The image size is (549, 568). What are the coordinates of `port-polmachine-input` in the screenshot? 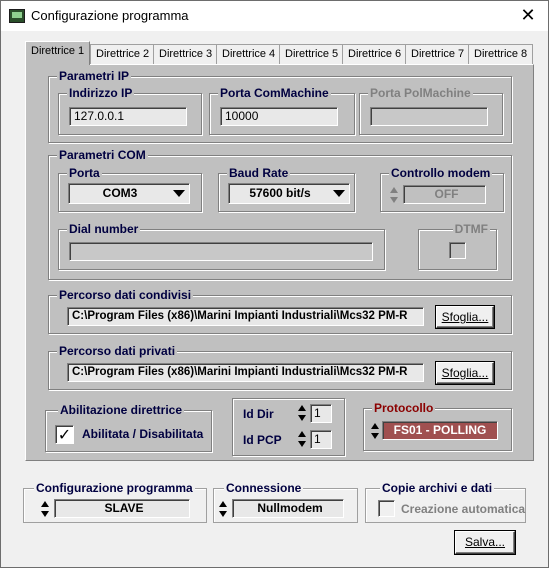 It's located at (429, 116).